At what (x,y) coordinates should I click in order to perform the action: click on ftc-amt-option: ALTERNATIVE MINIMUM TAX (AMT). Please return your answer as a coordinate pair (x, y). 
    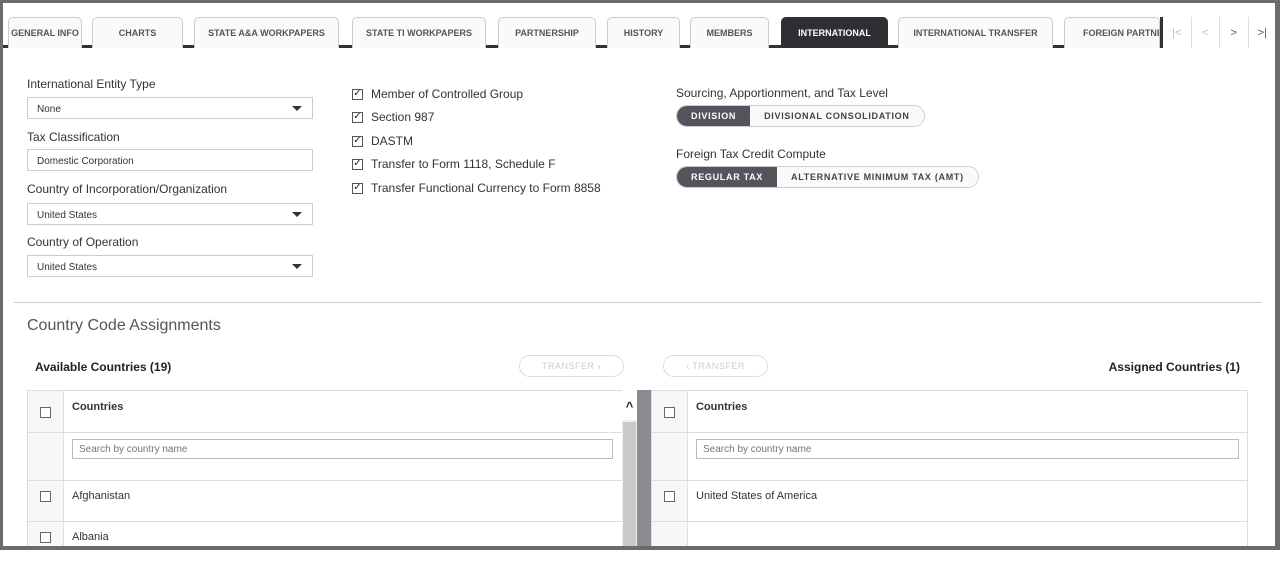
    Looking at the image, I should click on (877, 177).